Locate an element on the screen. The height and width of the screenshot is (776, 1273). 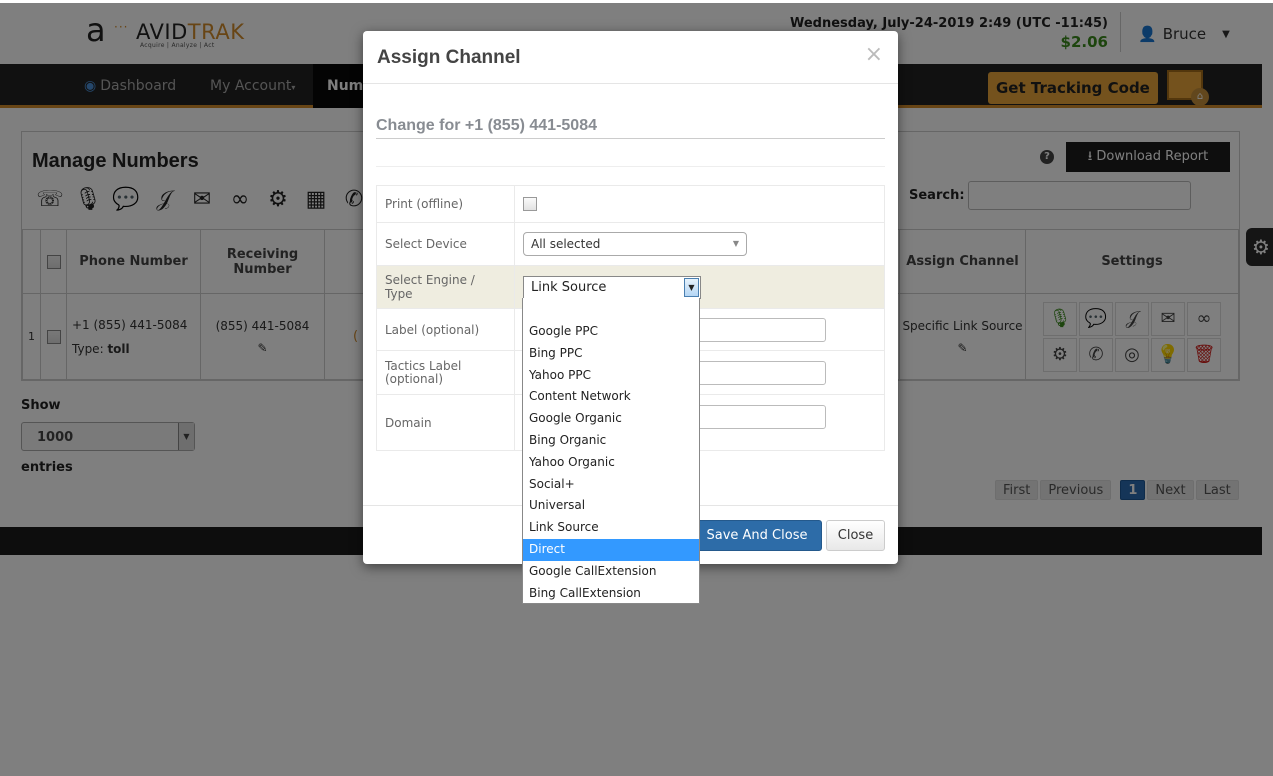
select-engine-dropdown: Link Source ▼ is located at coordinates (612, 287).